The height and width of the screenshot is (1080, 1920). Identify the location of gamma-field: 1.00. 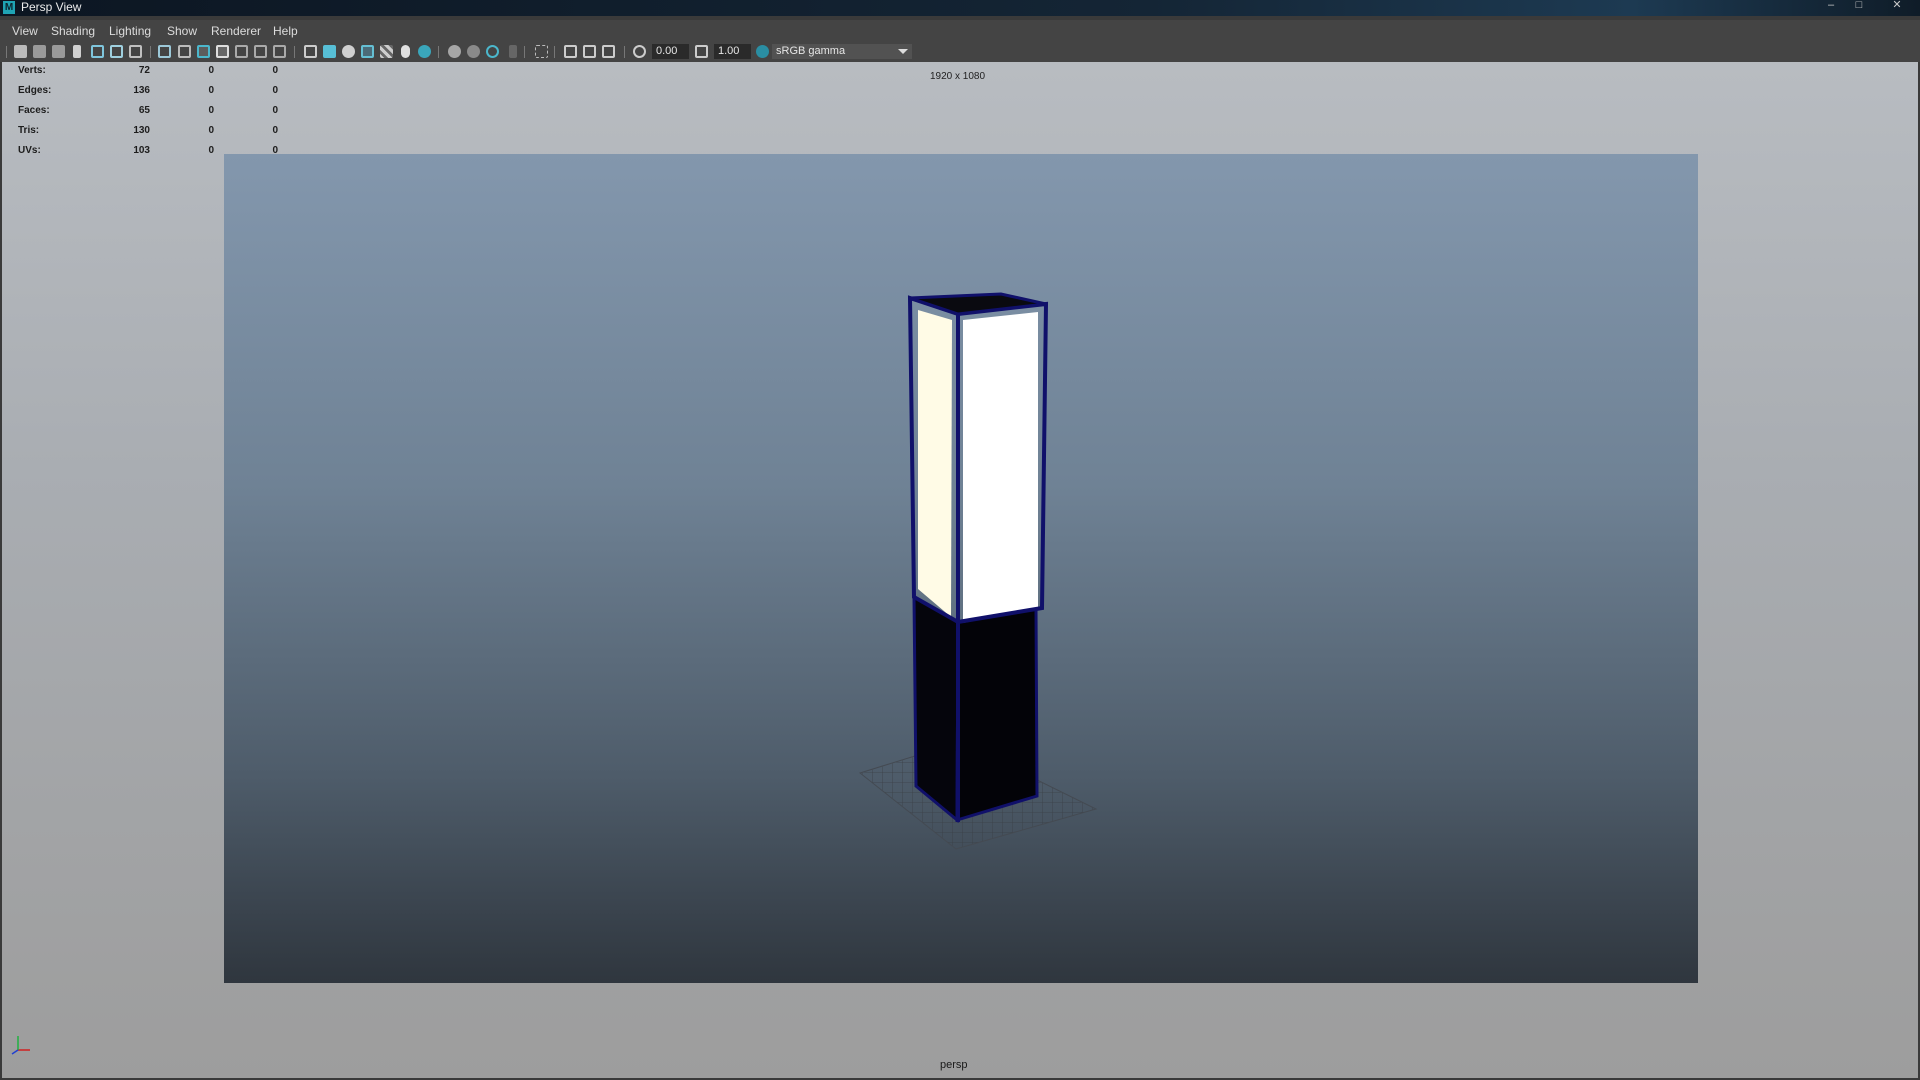
(732, 51).